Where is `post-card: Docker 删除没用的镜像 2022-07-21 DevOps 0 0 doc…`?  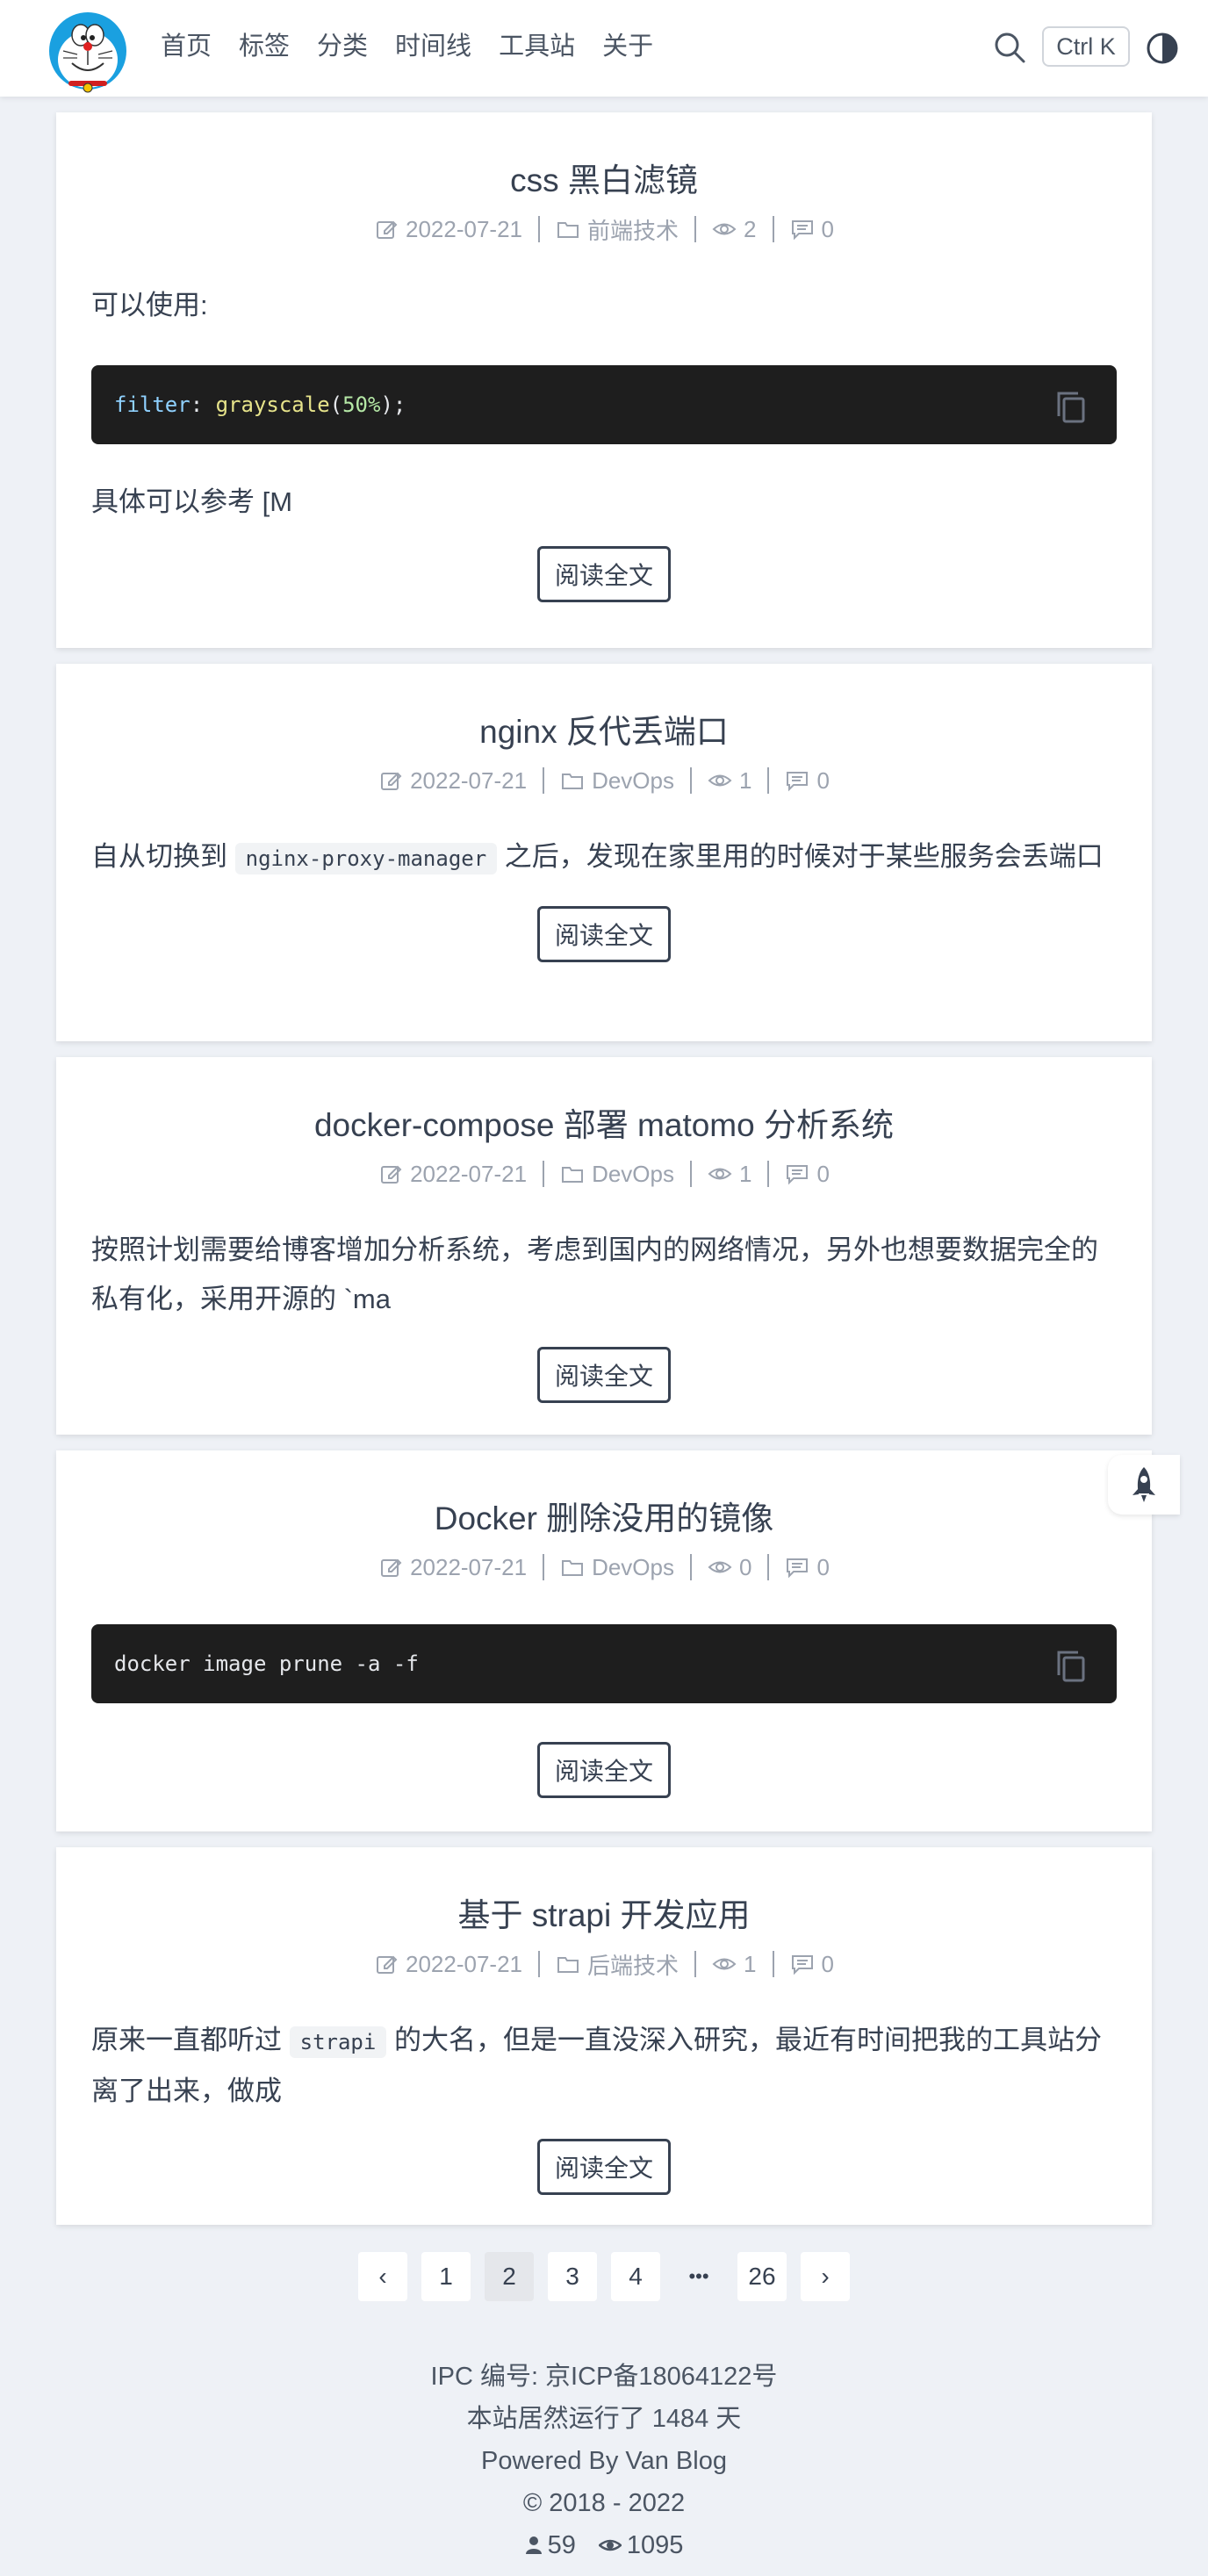 post-card: Docker 删除没用的镜像 2022-07-21 DevOps 0 0 doc… is located at coordinates (604, 1640).